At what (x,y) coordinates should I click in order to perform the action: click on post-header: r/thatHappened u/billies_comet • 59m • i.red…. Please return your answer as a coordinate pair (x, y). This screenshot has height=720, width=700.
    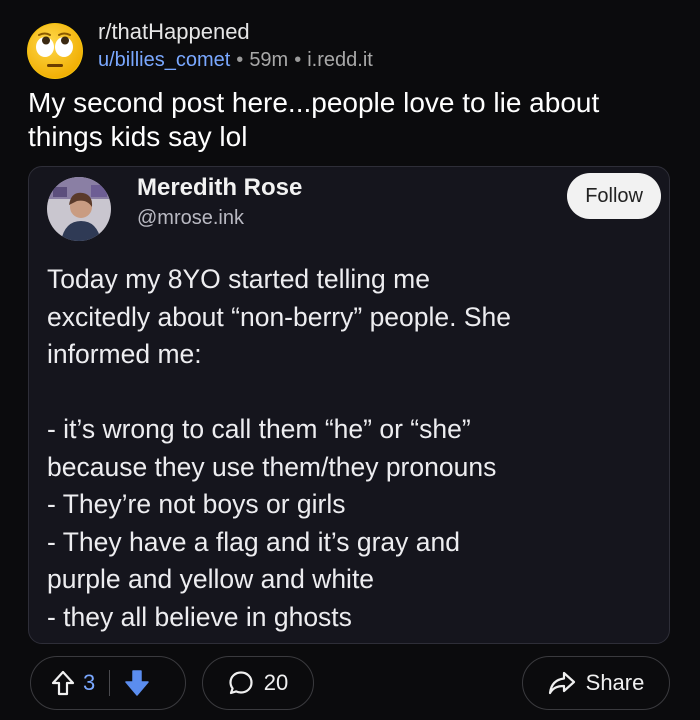
    Looking at the image, I should click on (351, 49).